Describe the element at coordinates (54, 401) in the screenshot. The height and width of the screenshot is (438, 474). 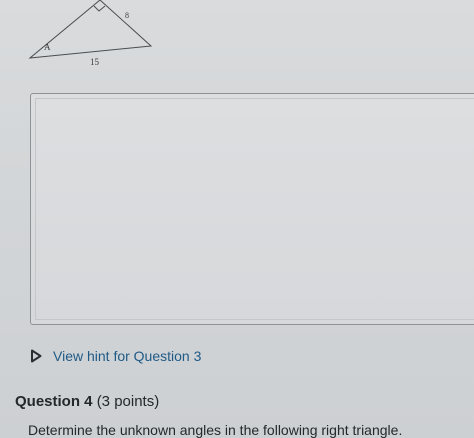
I see `question-title: Question 4` at that location.